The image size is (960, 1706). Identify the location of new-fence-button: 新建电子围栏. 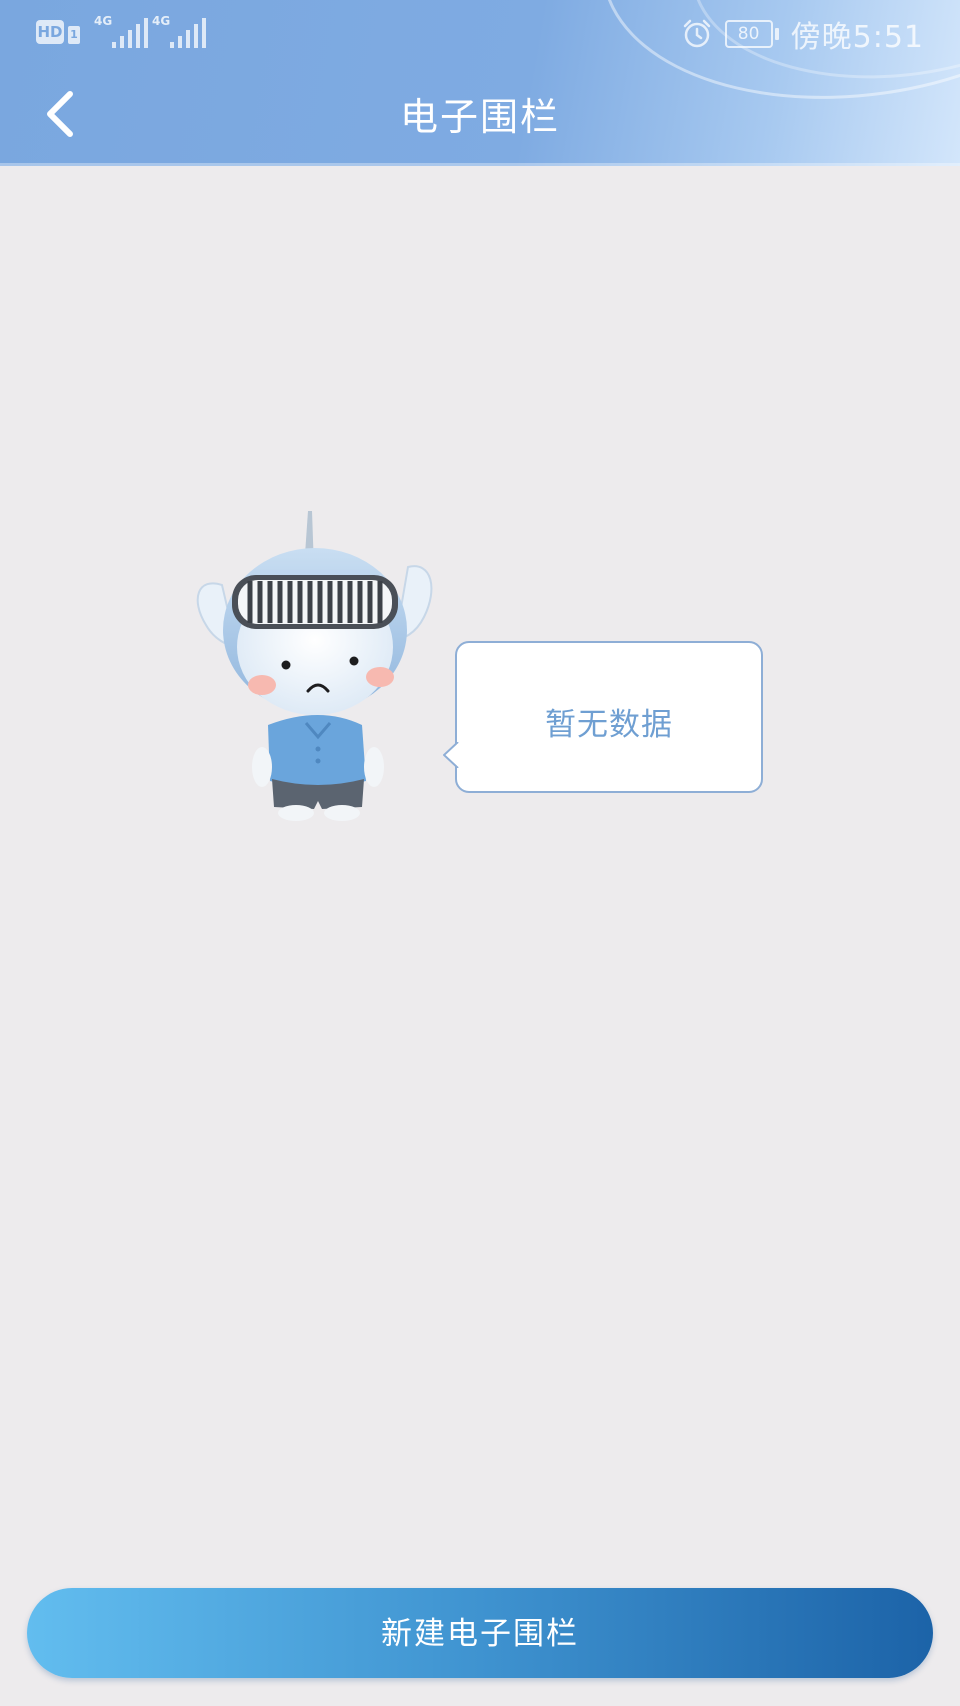
(480, 1633).